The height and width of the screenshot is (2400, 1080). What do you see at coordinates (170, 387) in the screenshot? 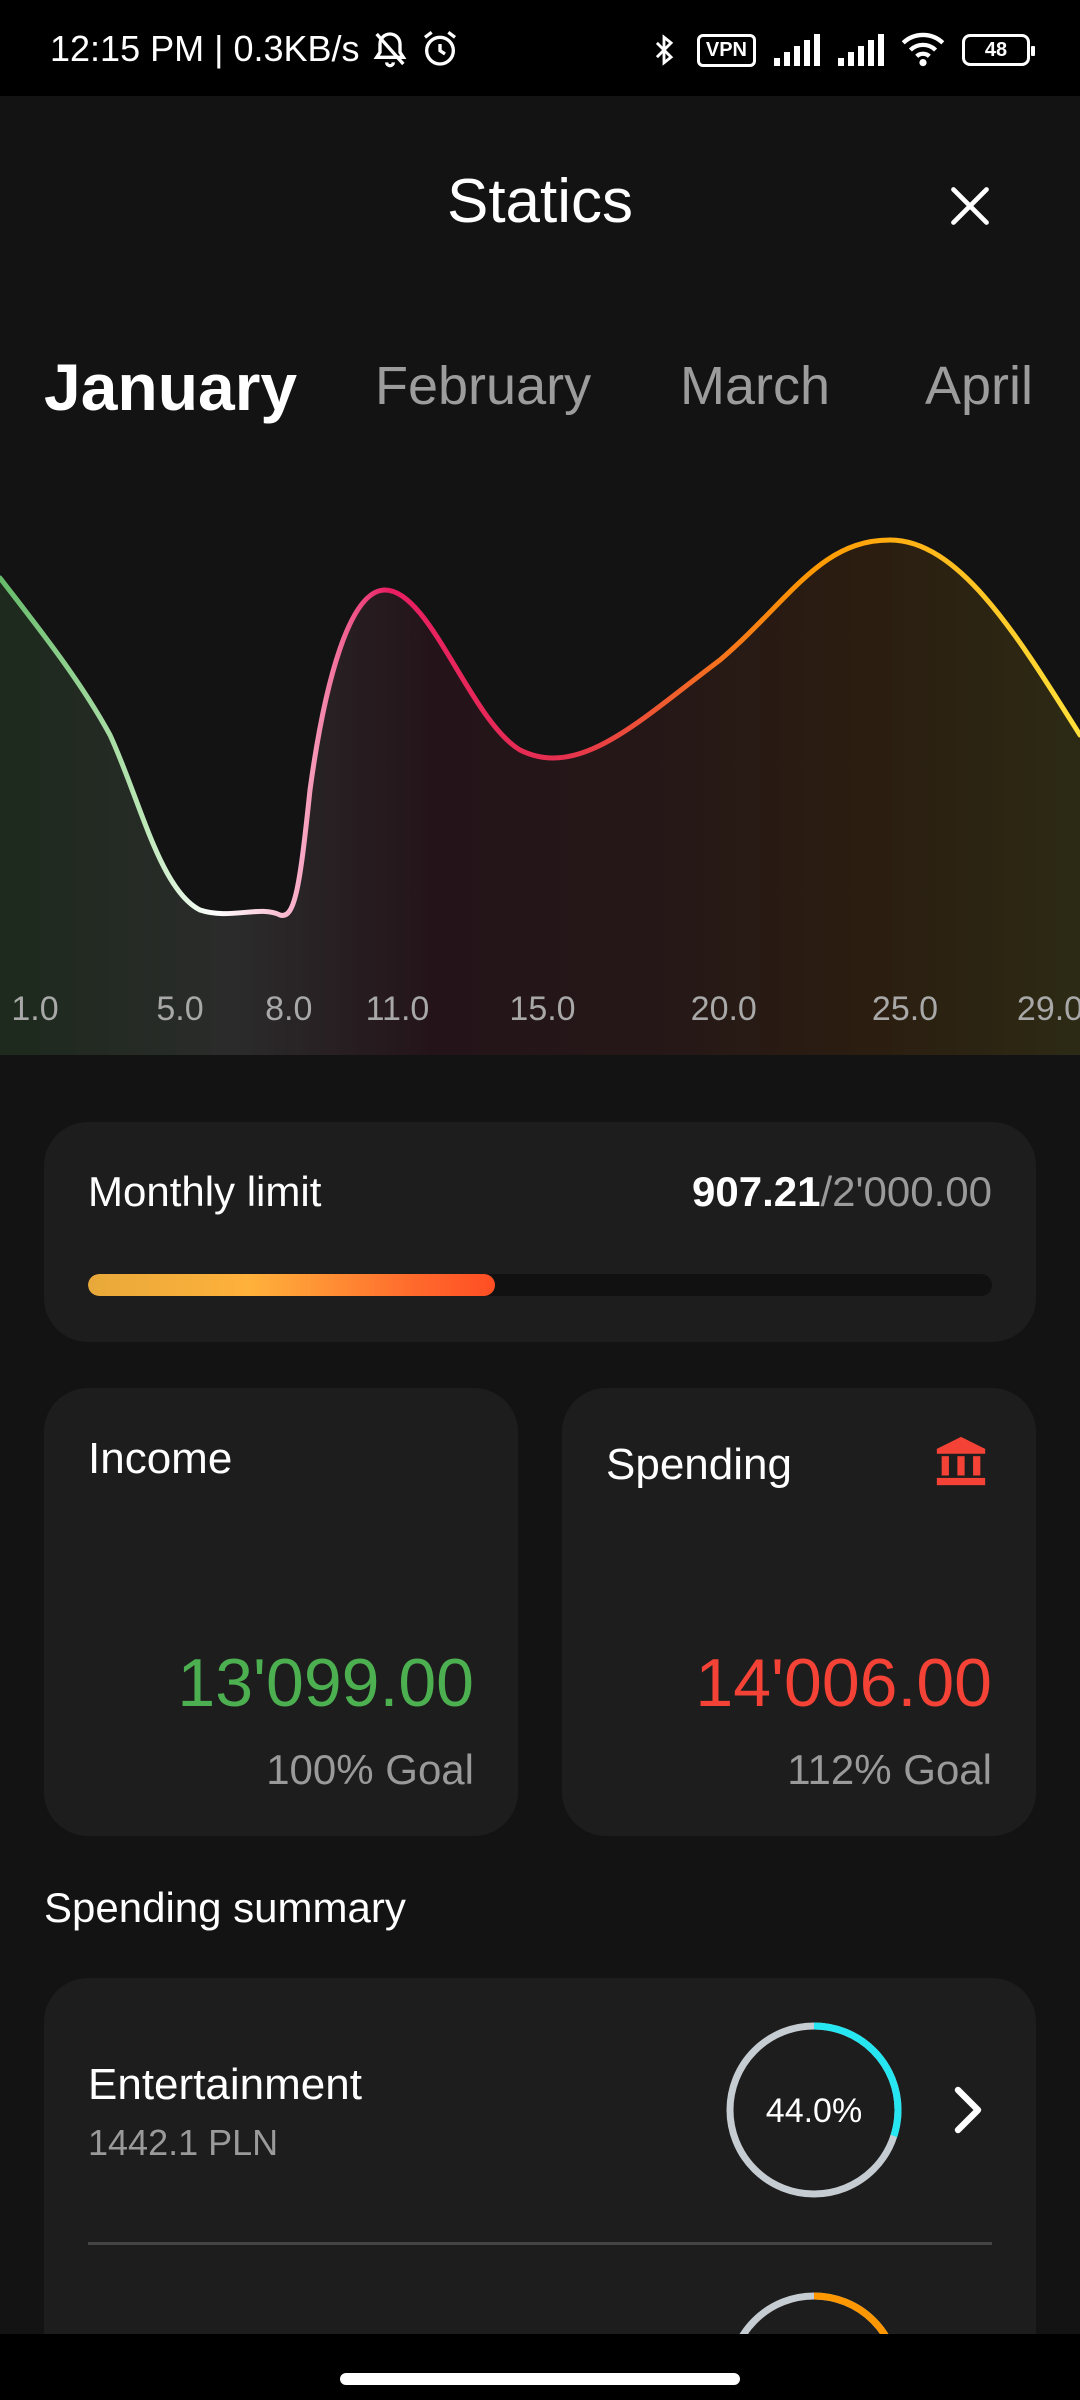
I see `tab-january: January` at bounding box center [170, 387].